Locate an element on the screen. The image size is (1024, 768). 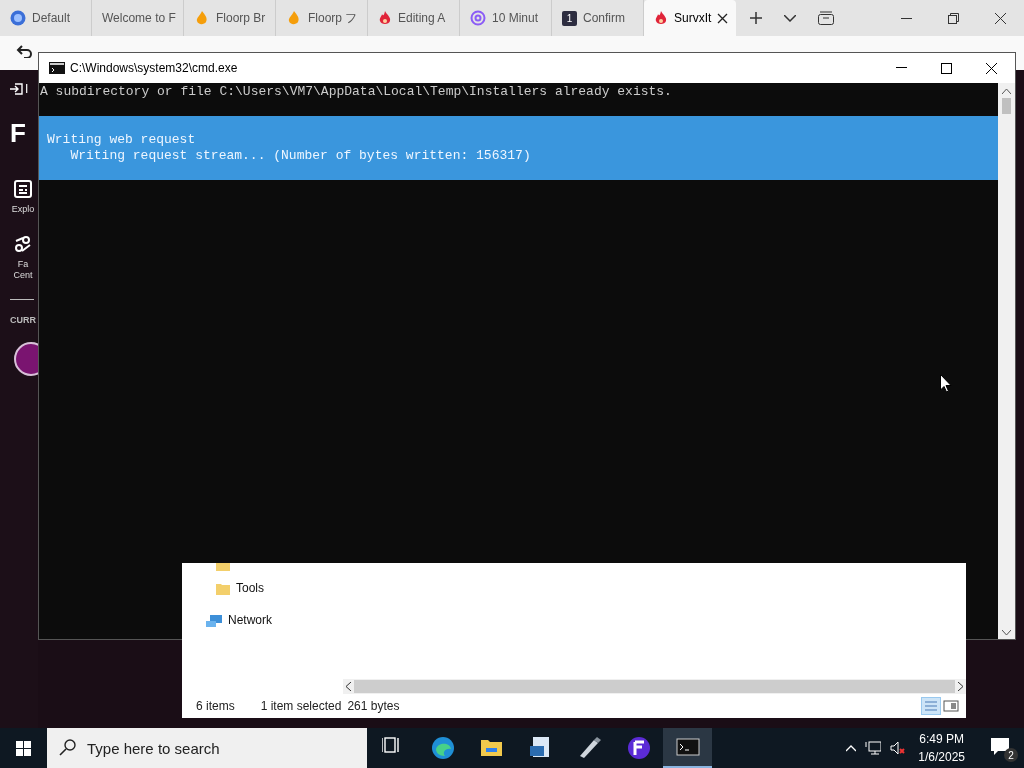
tab-manager-icon is located at coordinates (826, 18).